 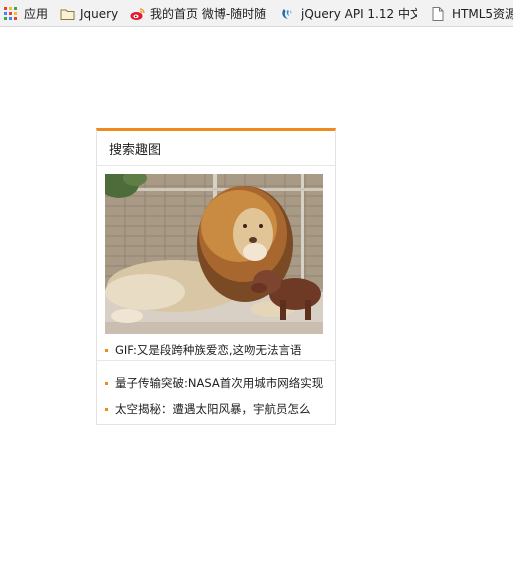 I want to click on news-link-1-text: 量子传输突破:NASA首次用城市网络实现, so click(x=219, y=383).